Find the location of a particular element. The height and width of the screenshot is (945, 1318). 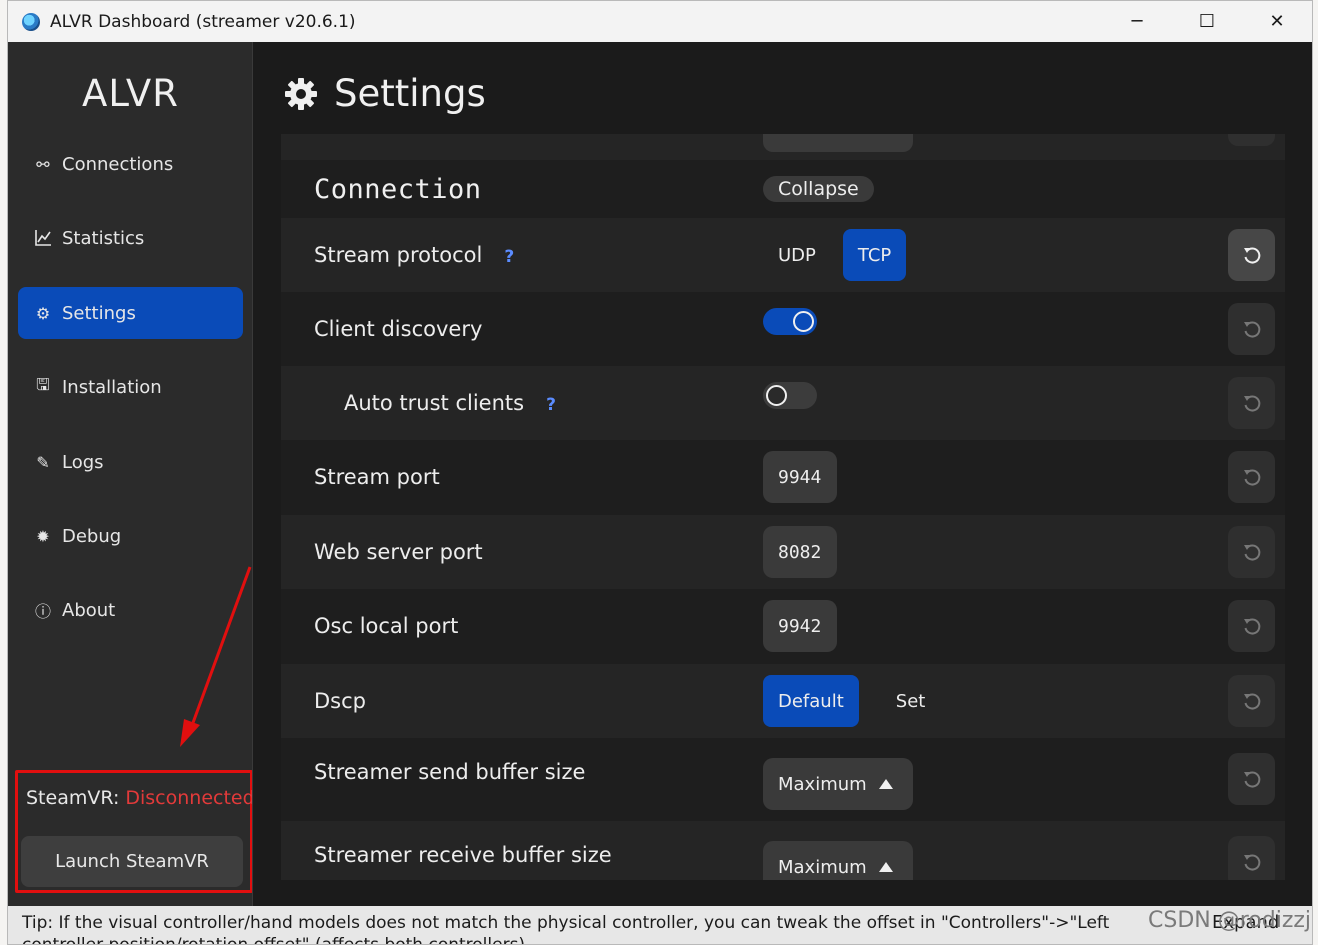

installation-icon: 🖫 is located at coordinates (43, 384).